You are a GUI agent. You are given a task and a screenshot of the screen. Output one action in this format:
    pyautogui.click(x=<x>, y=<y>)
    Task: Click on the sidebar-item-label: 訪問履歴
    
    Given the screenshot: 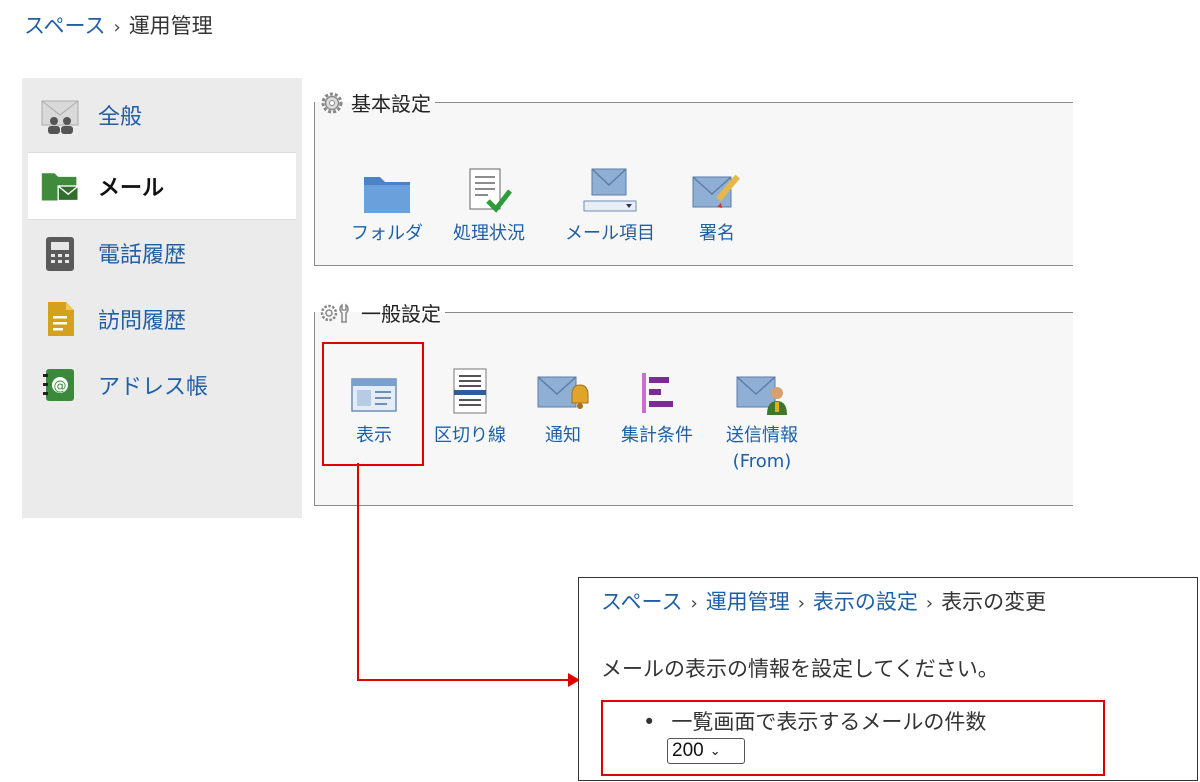 What is the action you would take?
    pyautogui.click(x=142, y=321)
    